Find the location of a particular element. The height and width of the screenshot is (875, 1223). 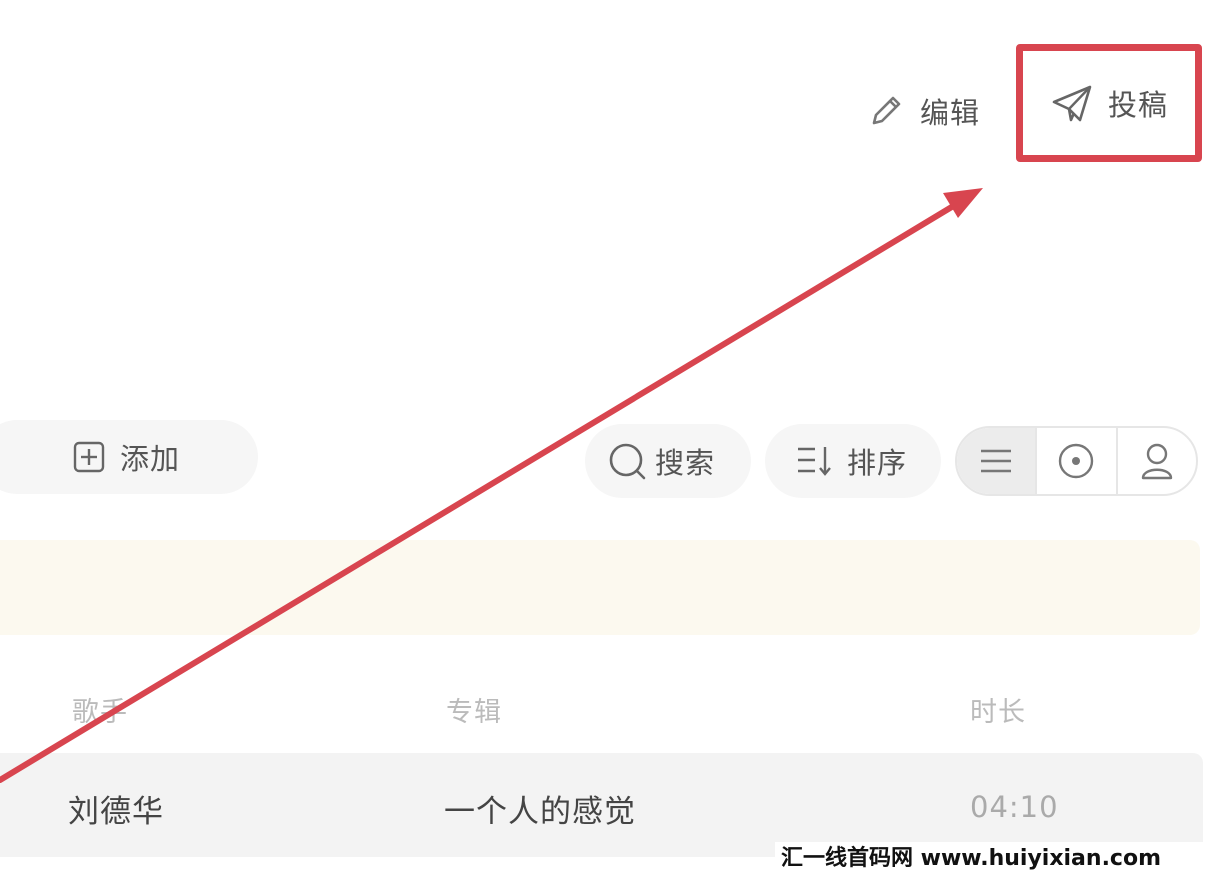

add-label: 添加 is located at coordinates (150, 459).